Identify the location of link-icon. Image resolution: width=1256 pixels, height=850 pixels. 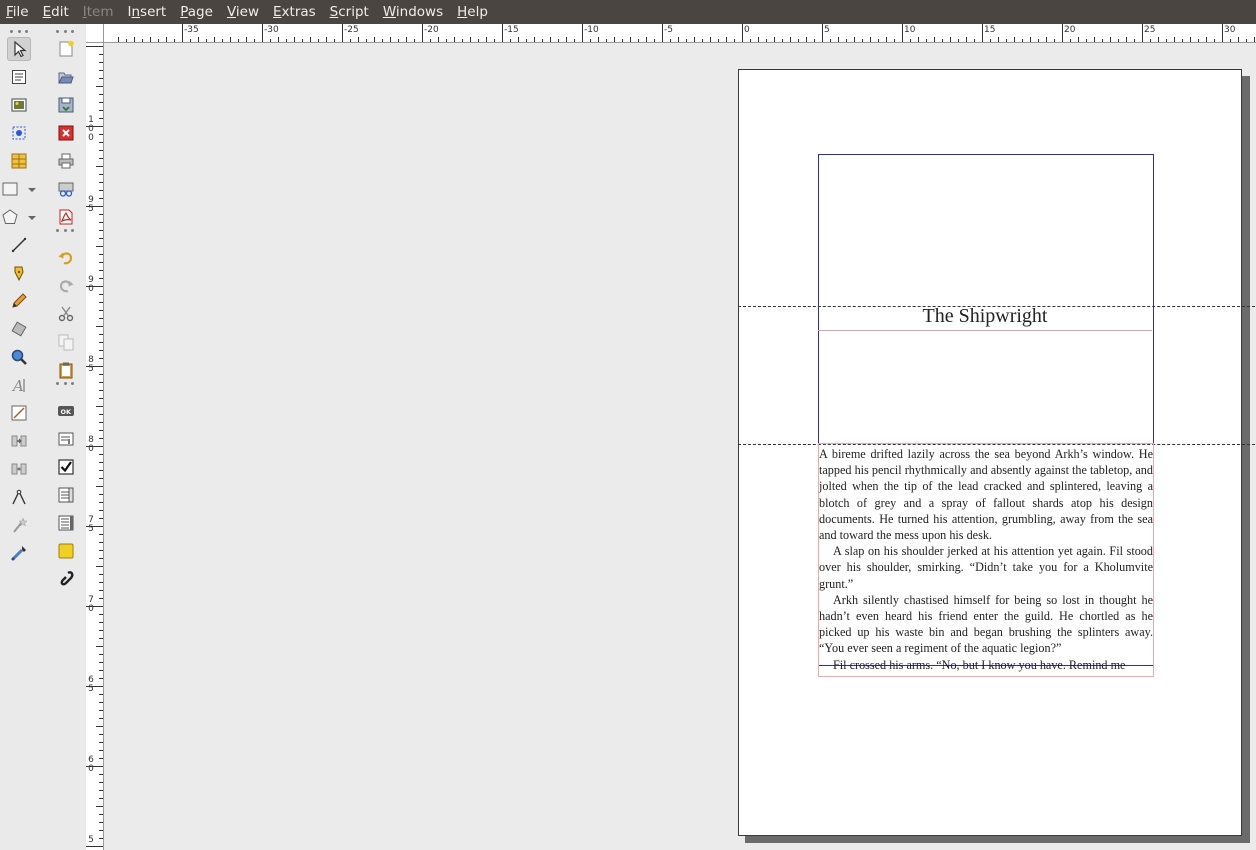
(66, 579).